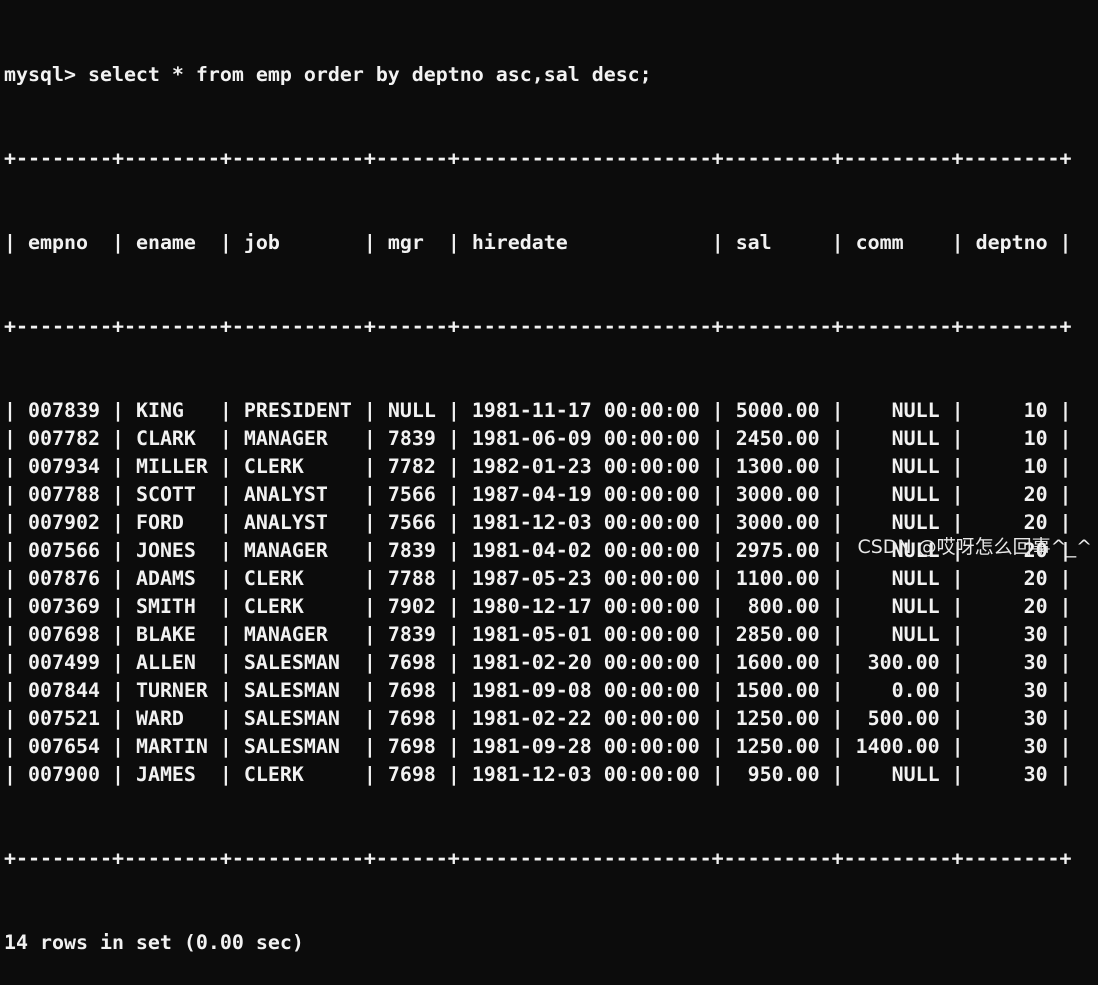 This screenshot has height=985, width=1098. What do you see at coordinates (411, 466) in the screenshot?
I see `cell-mgr: 7782` at bounding box center [411, 466].